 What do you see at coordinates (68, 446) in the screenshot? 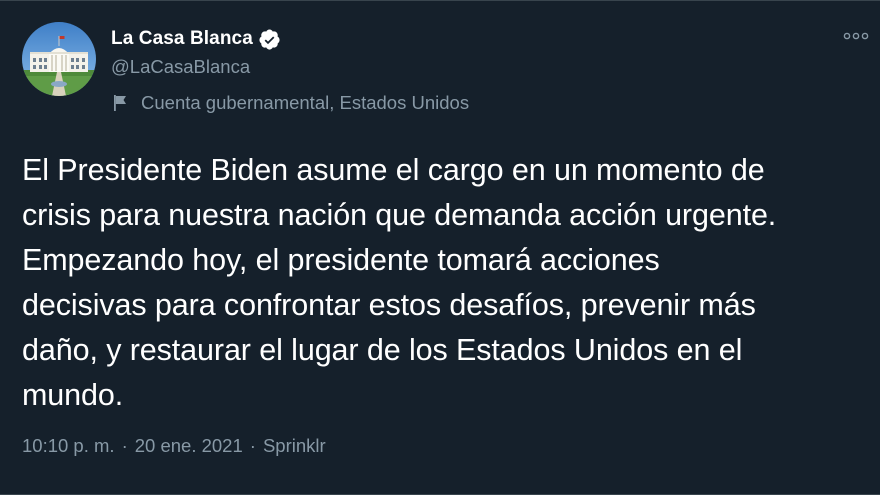
I see `tweet-time: 10:10 p. m.` at bounding box center [68, 446].